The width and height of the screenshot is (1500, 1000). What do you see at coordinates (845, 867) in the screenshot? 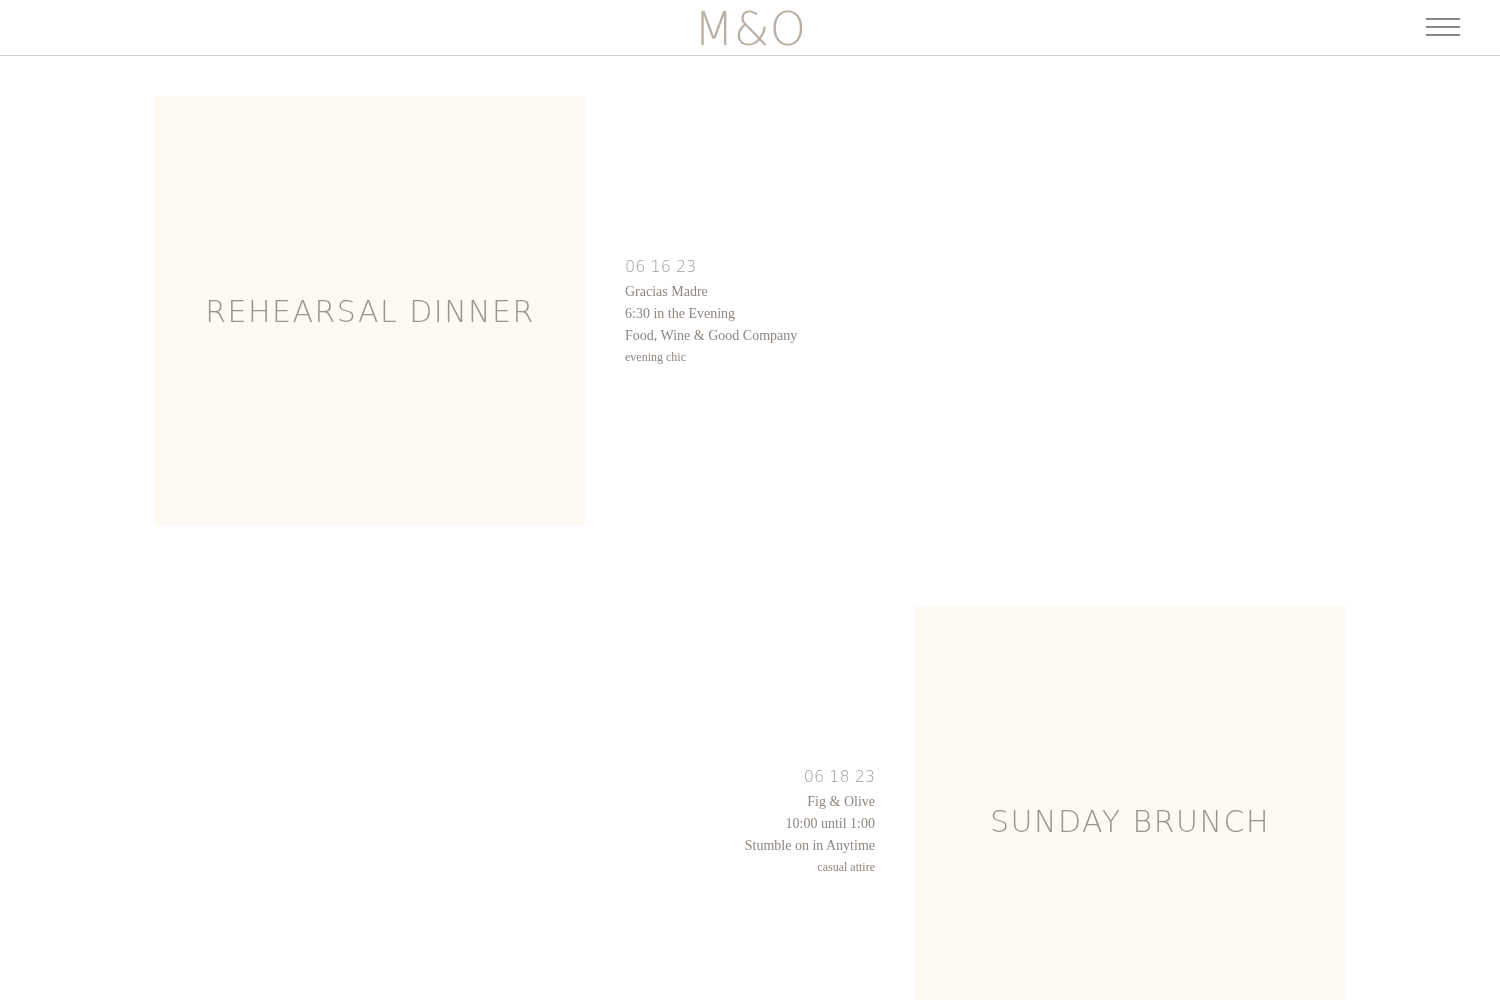
I see `event-attire: casual attire` at bounding box center [845, 867].